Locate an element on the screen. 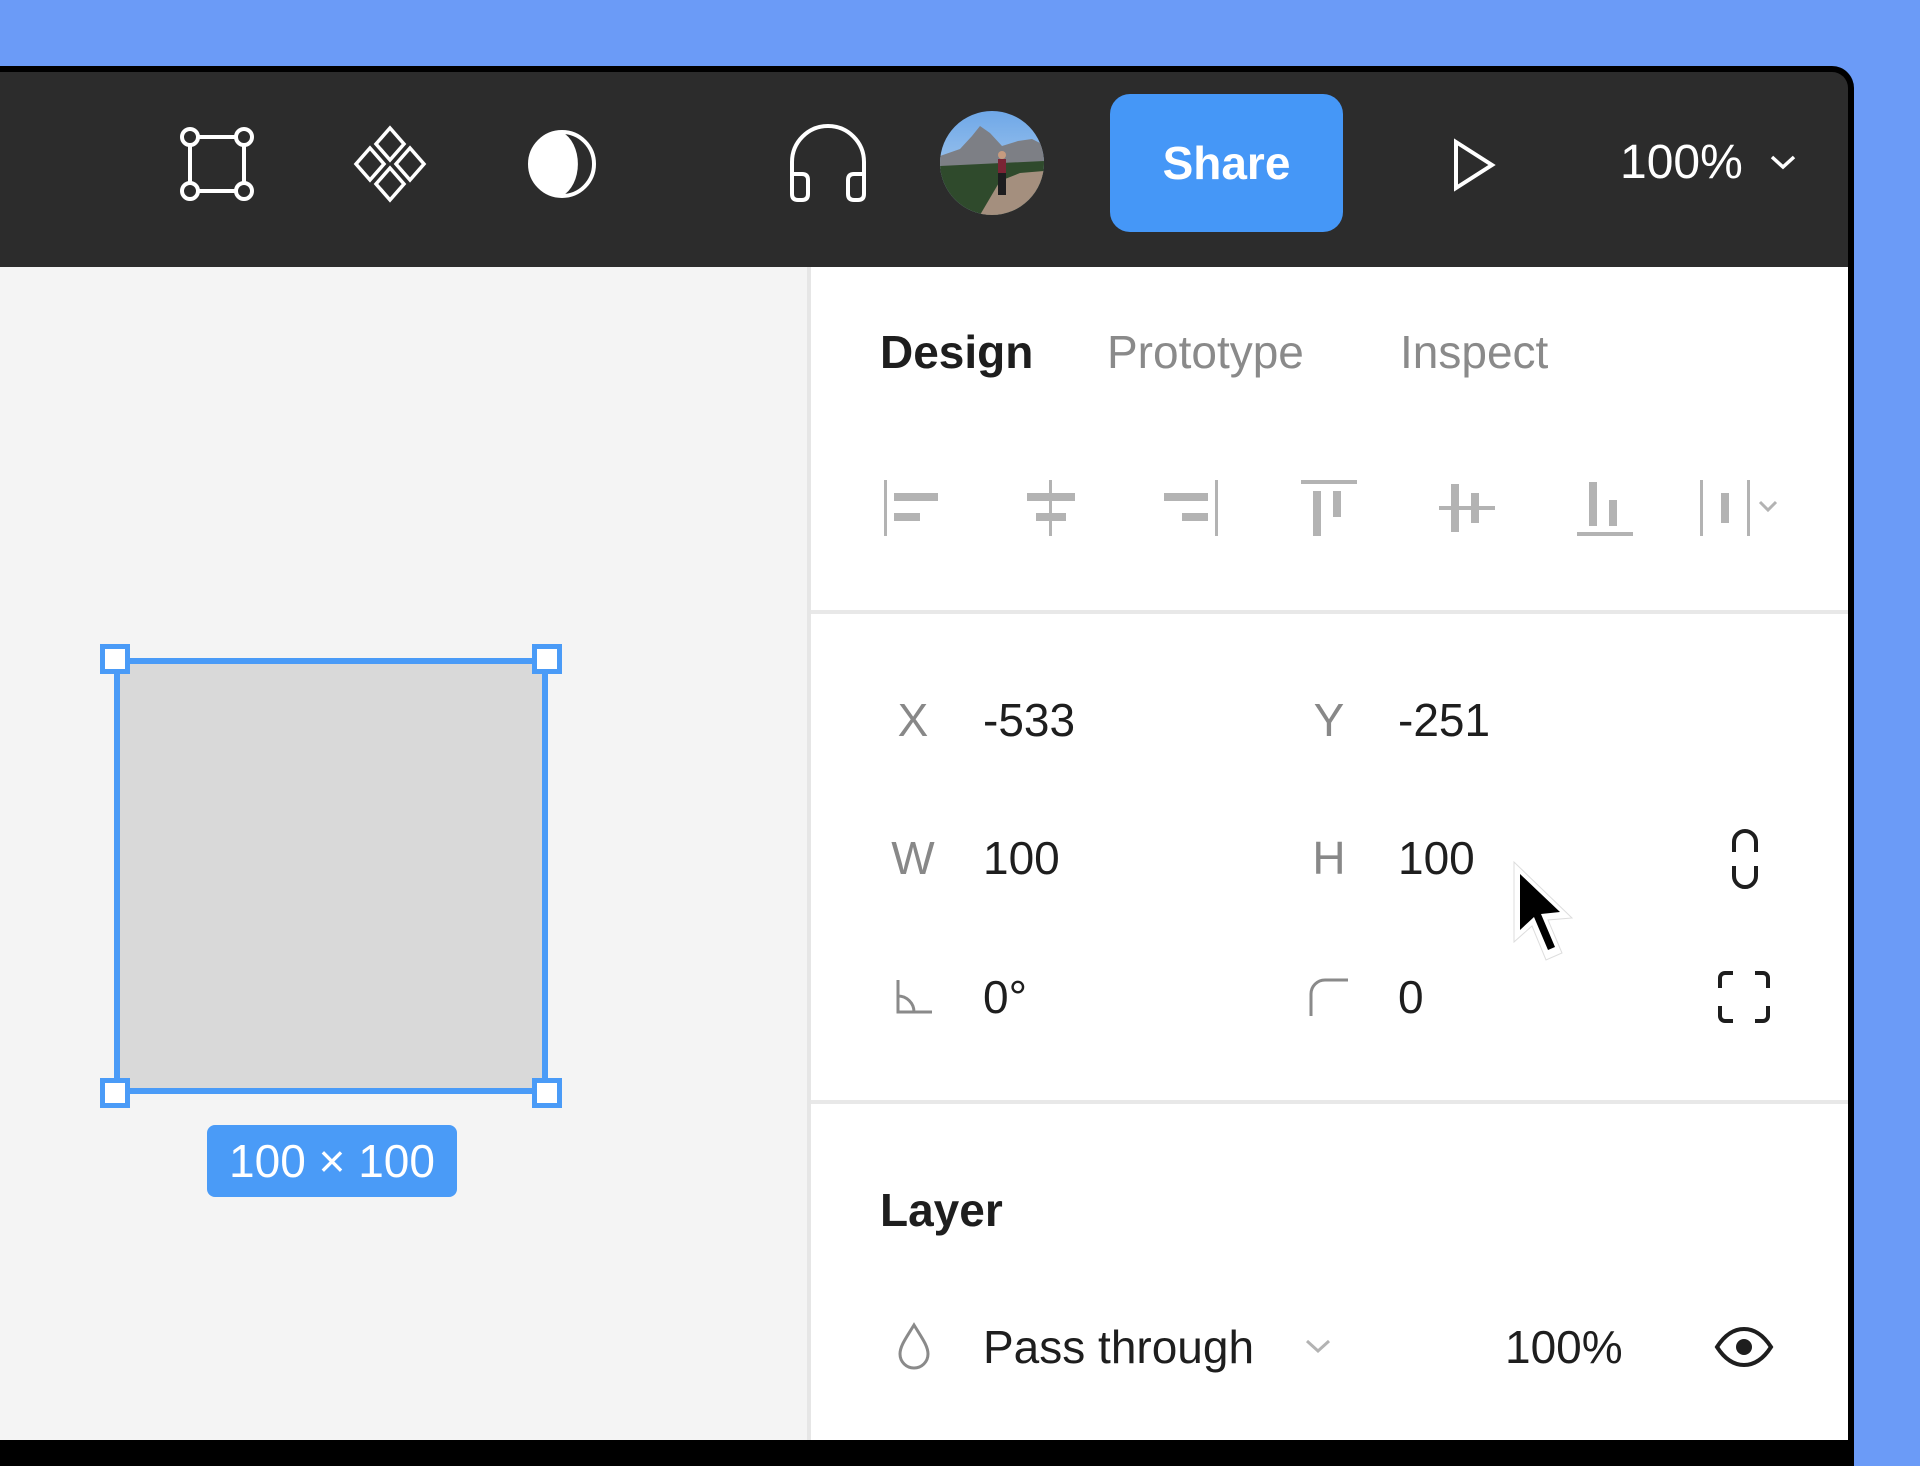 The image size is (1920, 1466). w-input: 100 is located at coordinates (1021, 858).